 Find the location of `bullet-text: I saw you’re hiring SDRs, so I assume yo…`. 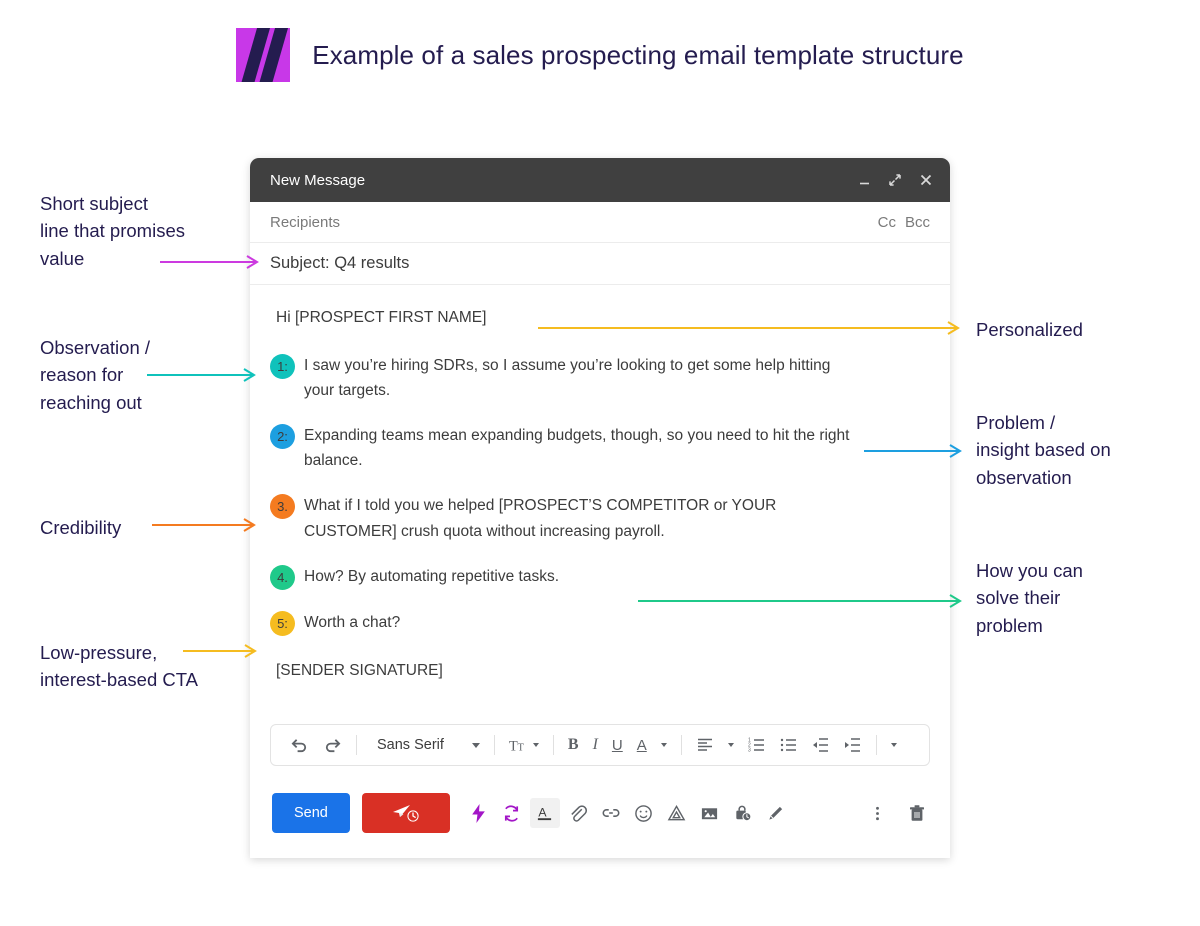

bullet-text: I saw you’re hiring SDRs, so I assume yo… is located at coordinates (567, 378).